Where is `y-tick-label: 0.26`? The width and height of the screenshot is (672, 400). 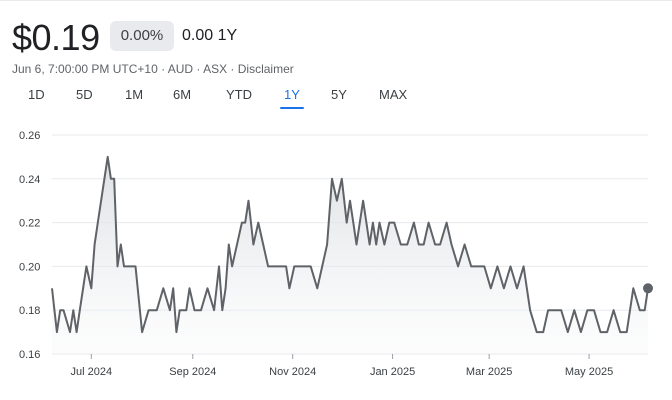 y-tick-label: 0.26 is located at coordinates (29, 136).